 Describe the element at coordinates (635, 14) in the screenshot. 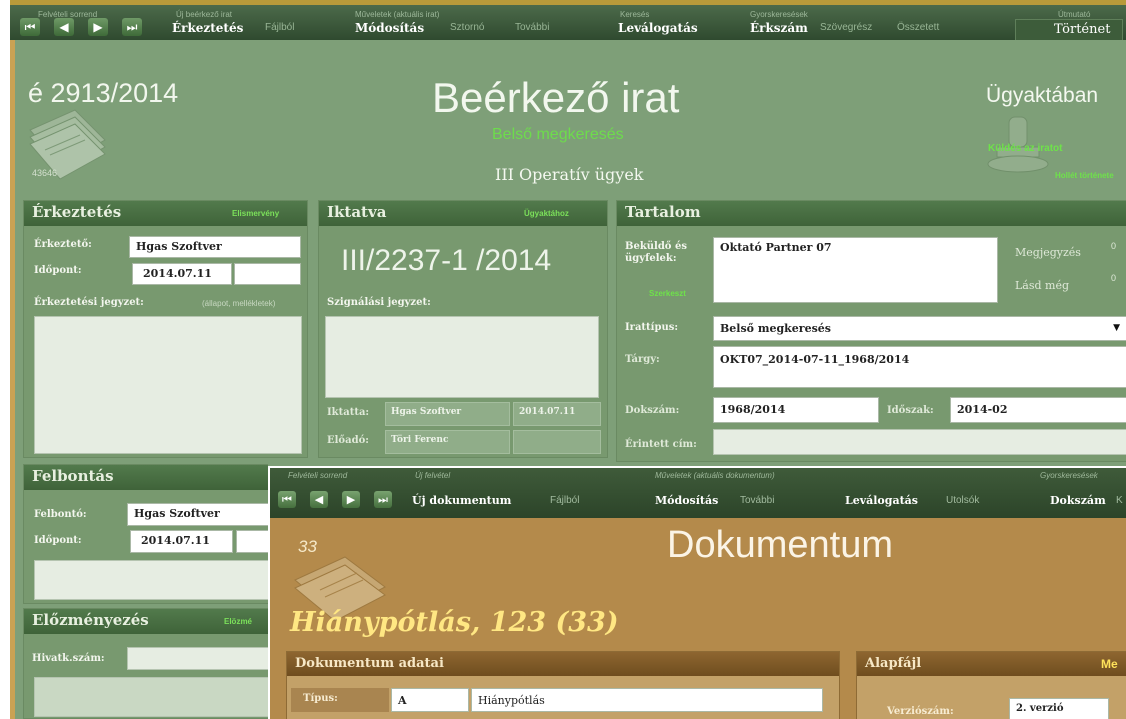

I see `toolbar-group-label: Keresés` at that location.